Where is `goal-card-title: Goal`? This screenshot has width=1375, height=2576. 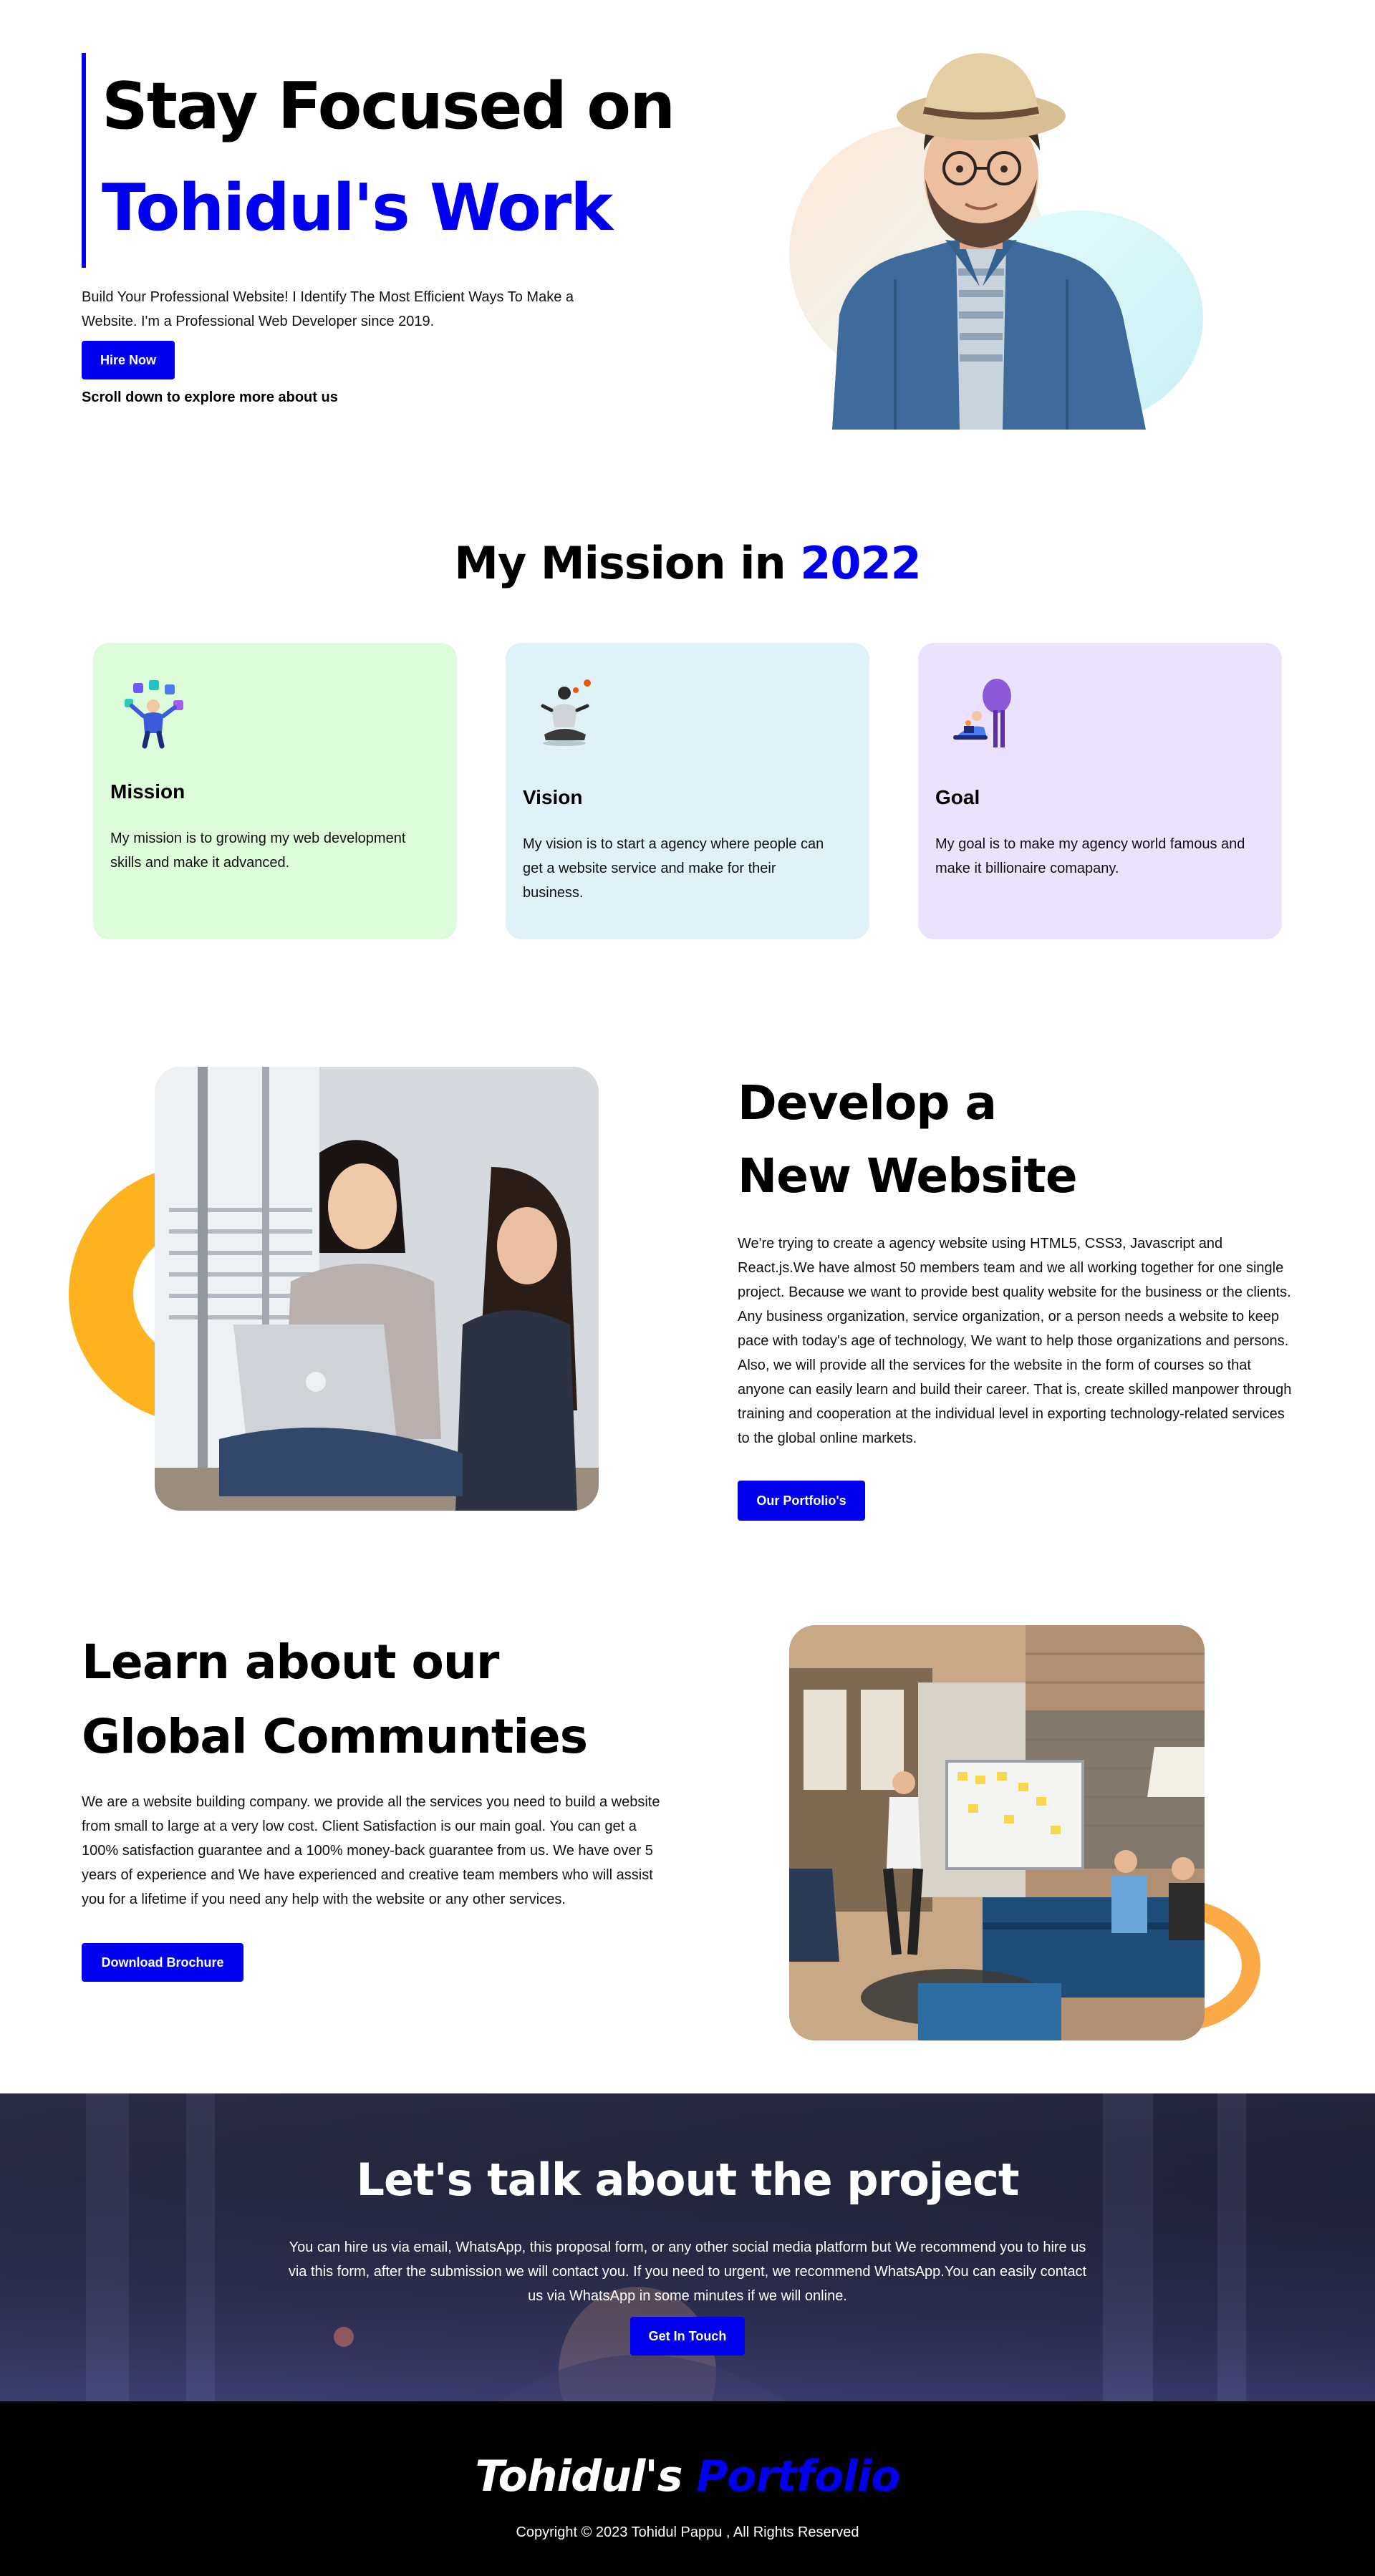 goal-card-title: Goal is located at coordinates (958, 797).